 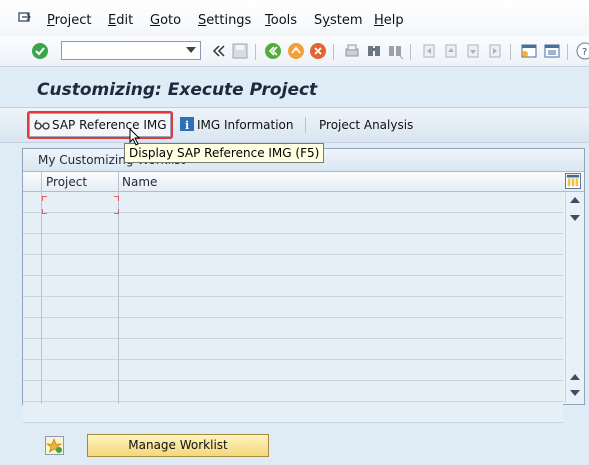 I want to click on menu-settings: Settings, so click(x=224, y=20).